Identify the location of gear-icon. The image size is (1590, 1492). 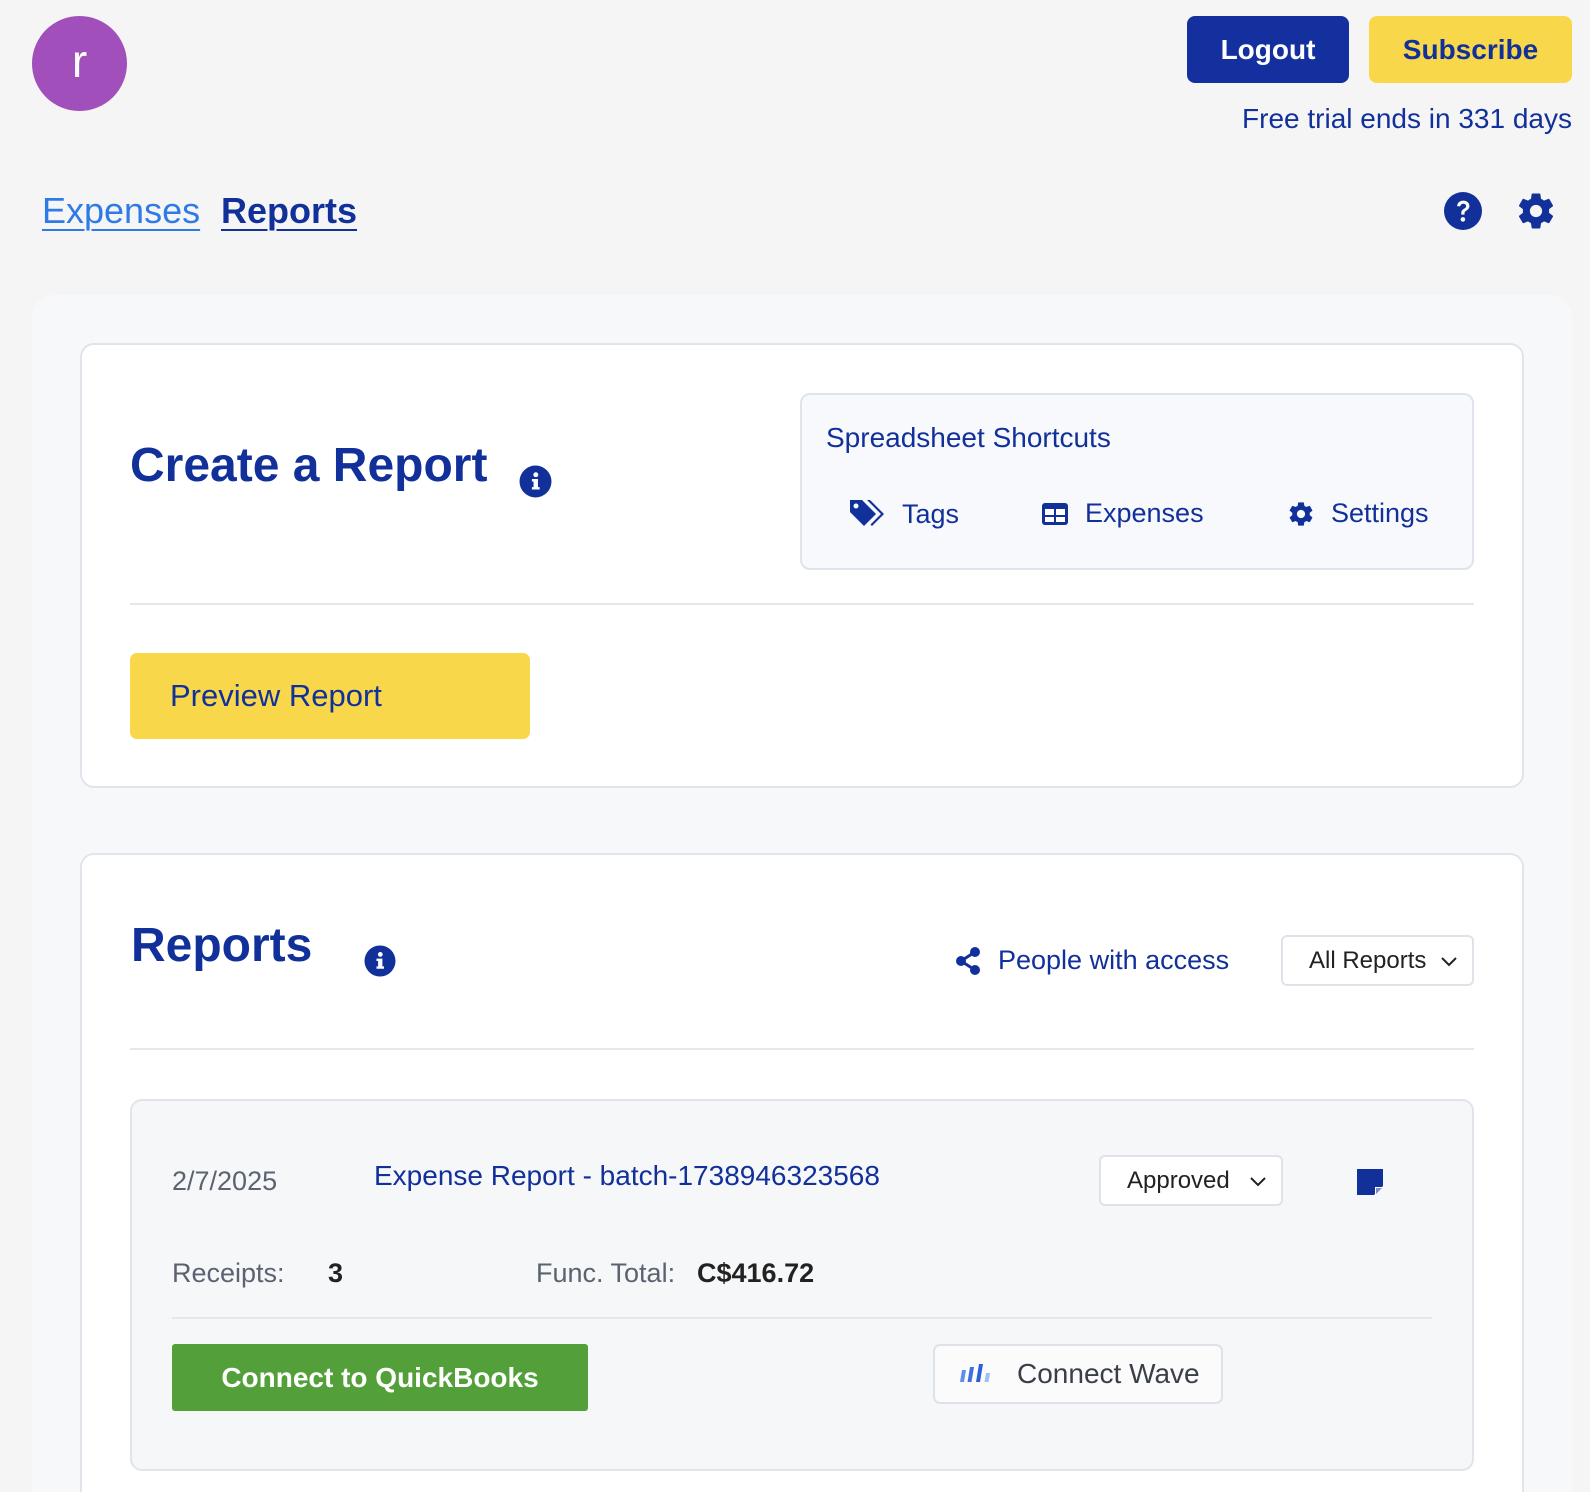
(1301, 513).